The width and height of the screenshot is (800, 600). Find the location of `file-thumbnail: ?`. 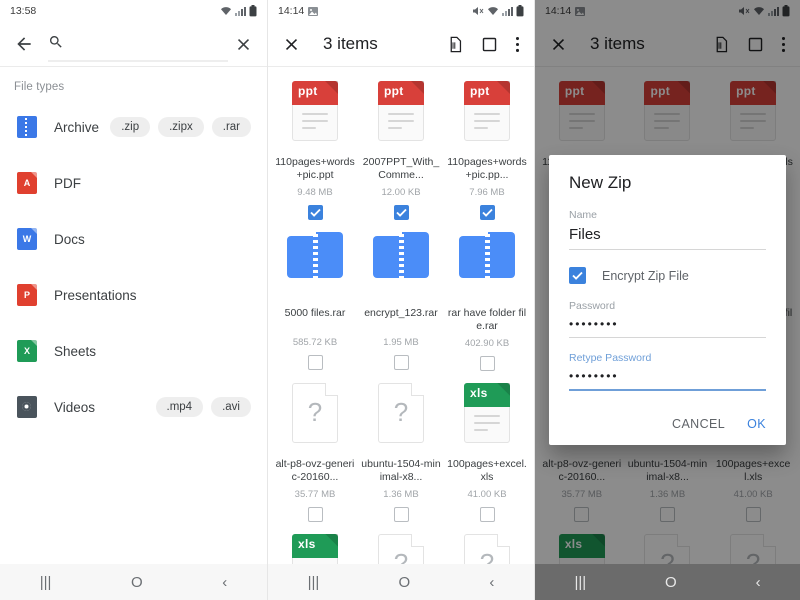

file-thumbnail: ? is located at coordinates (315, 417).